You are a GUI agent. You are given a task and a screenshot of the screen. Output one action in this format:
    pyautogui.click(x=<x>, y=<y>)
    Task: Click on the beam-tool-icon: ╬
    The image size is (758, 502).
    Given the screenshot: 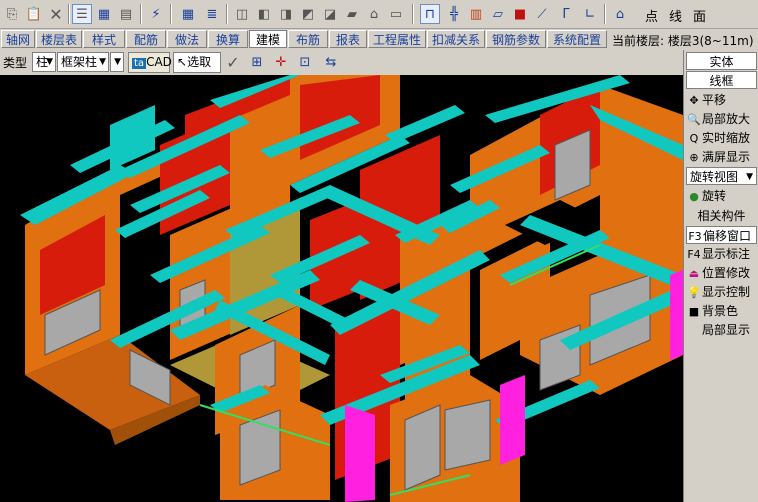 What is the action you would take?
    pyautogui.click(x=454, y=14)
    